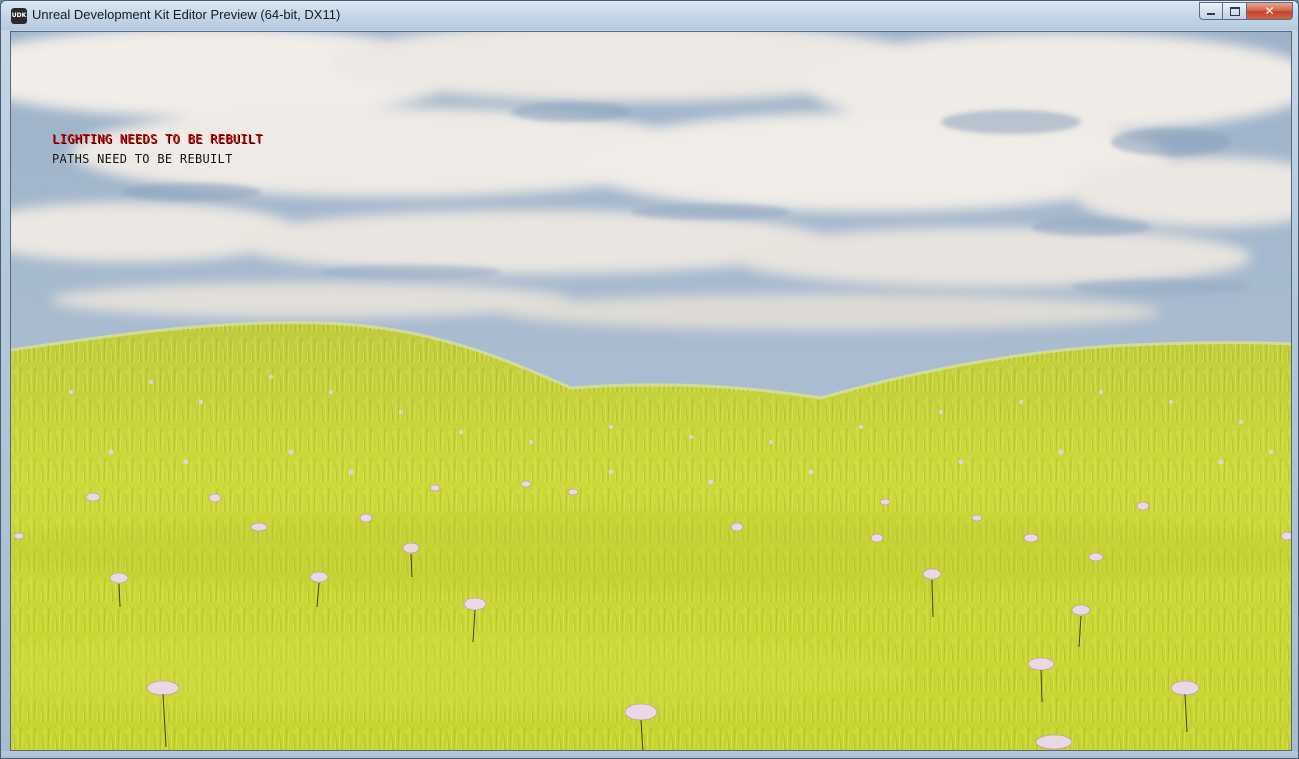 This screenshot has width=1299, height=759. I want to click on maximize-button, so click(1235, 11).